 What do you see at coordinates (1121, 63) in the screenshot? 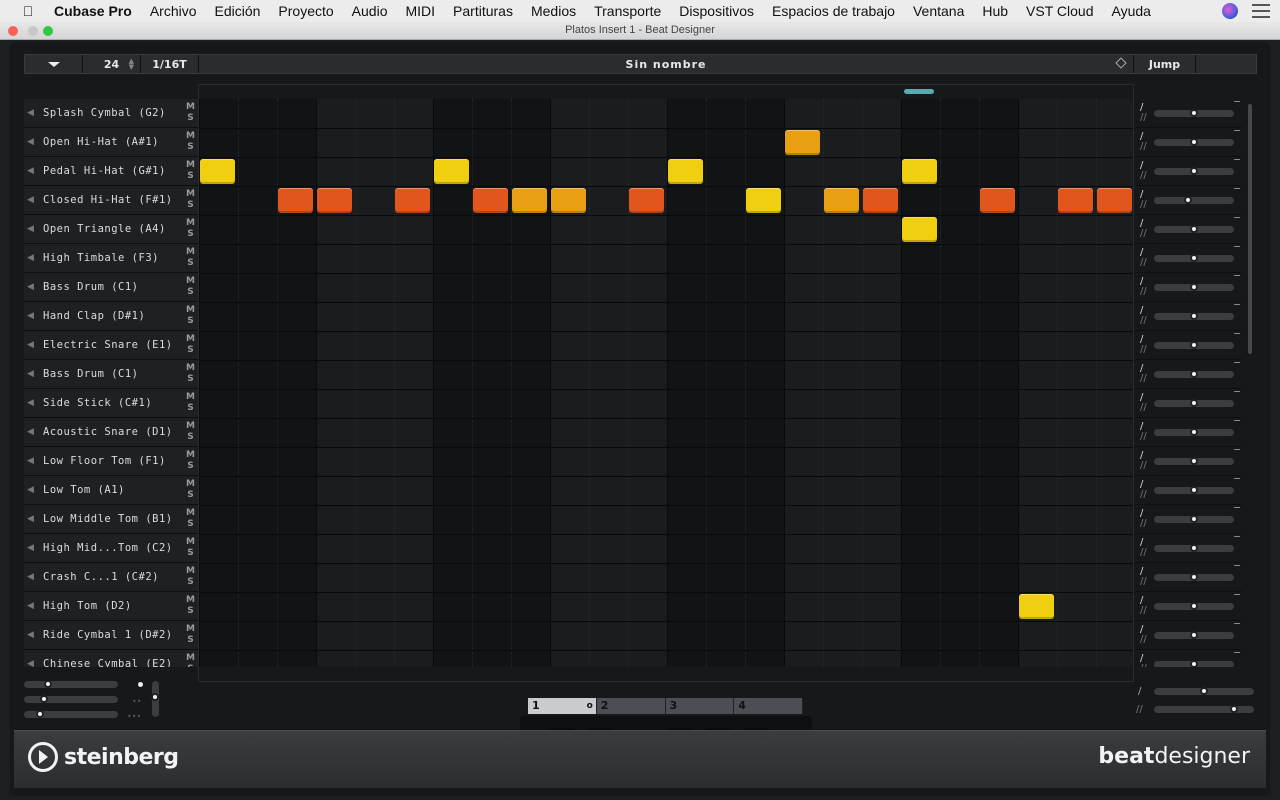
I see `diamond-icon` at bounding box center [1121, 63].